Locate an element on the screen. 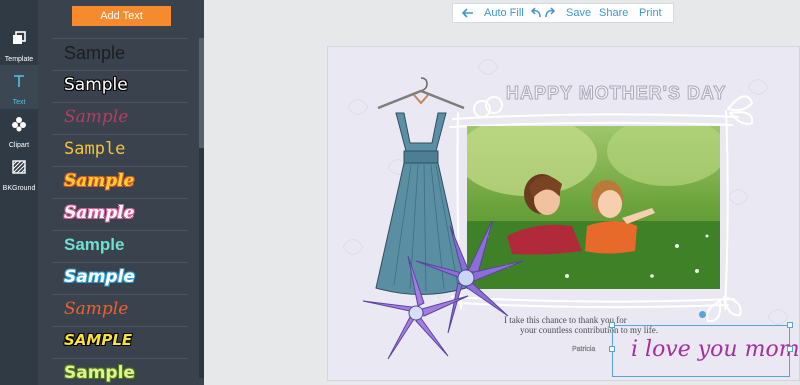 The image size is (800, 385). arrow-left-icon is located at coordinates (467, 13).